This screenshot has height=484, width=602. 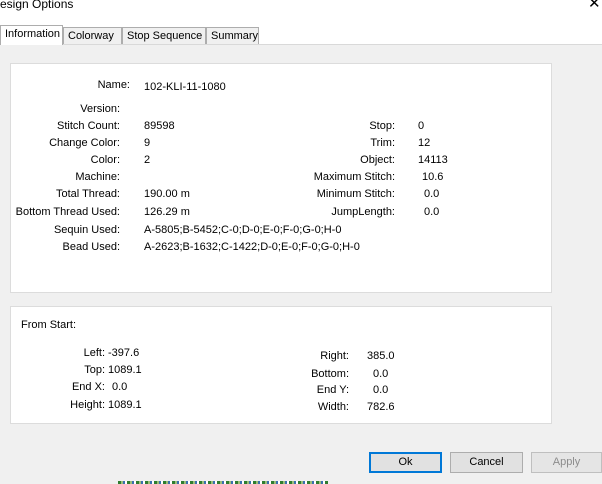 What do you see at coordinates (566, 462) in the screenshot?
I see `apply-button: Apply` at bounding box center [566, 462].